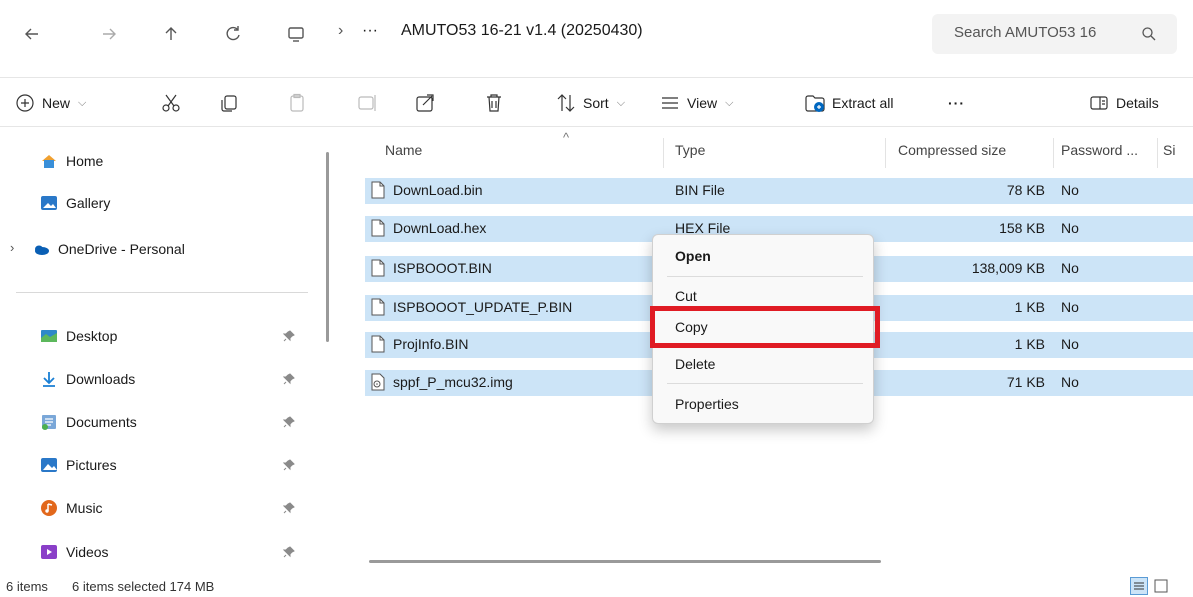 The height and width of the screenshot is (597, 1193). Describe the element at coordinates (327, 247) in the screenshot. I see `sidebar-scrollbar` at that location.